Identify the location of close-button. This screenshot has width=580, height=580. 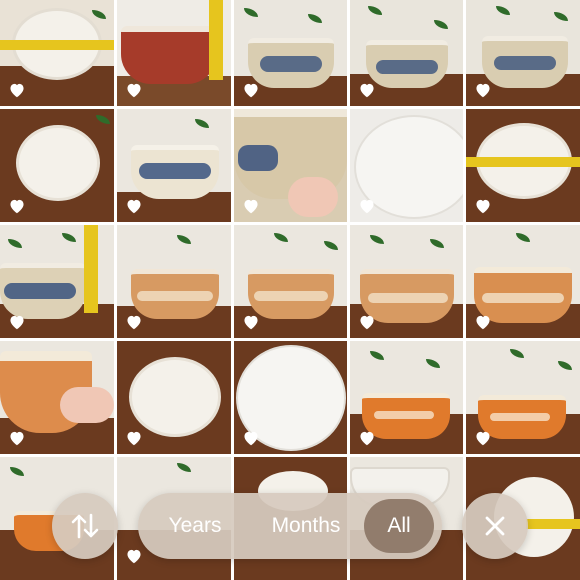
(495, 526).